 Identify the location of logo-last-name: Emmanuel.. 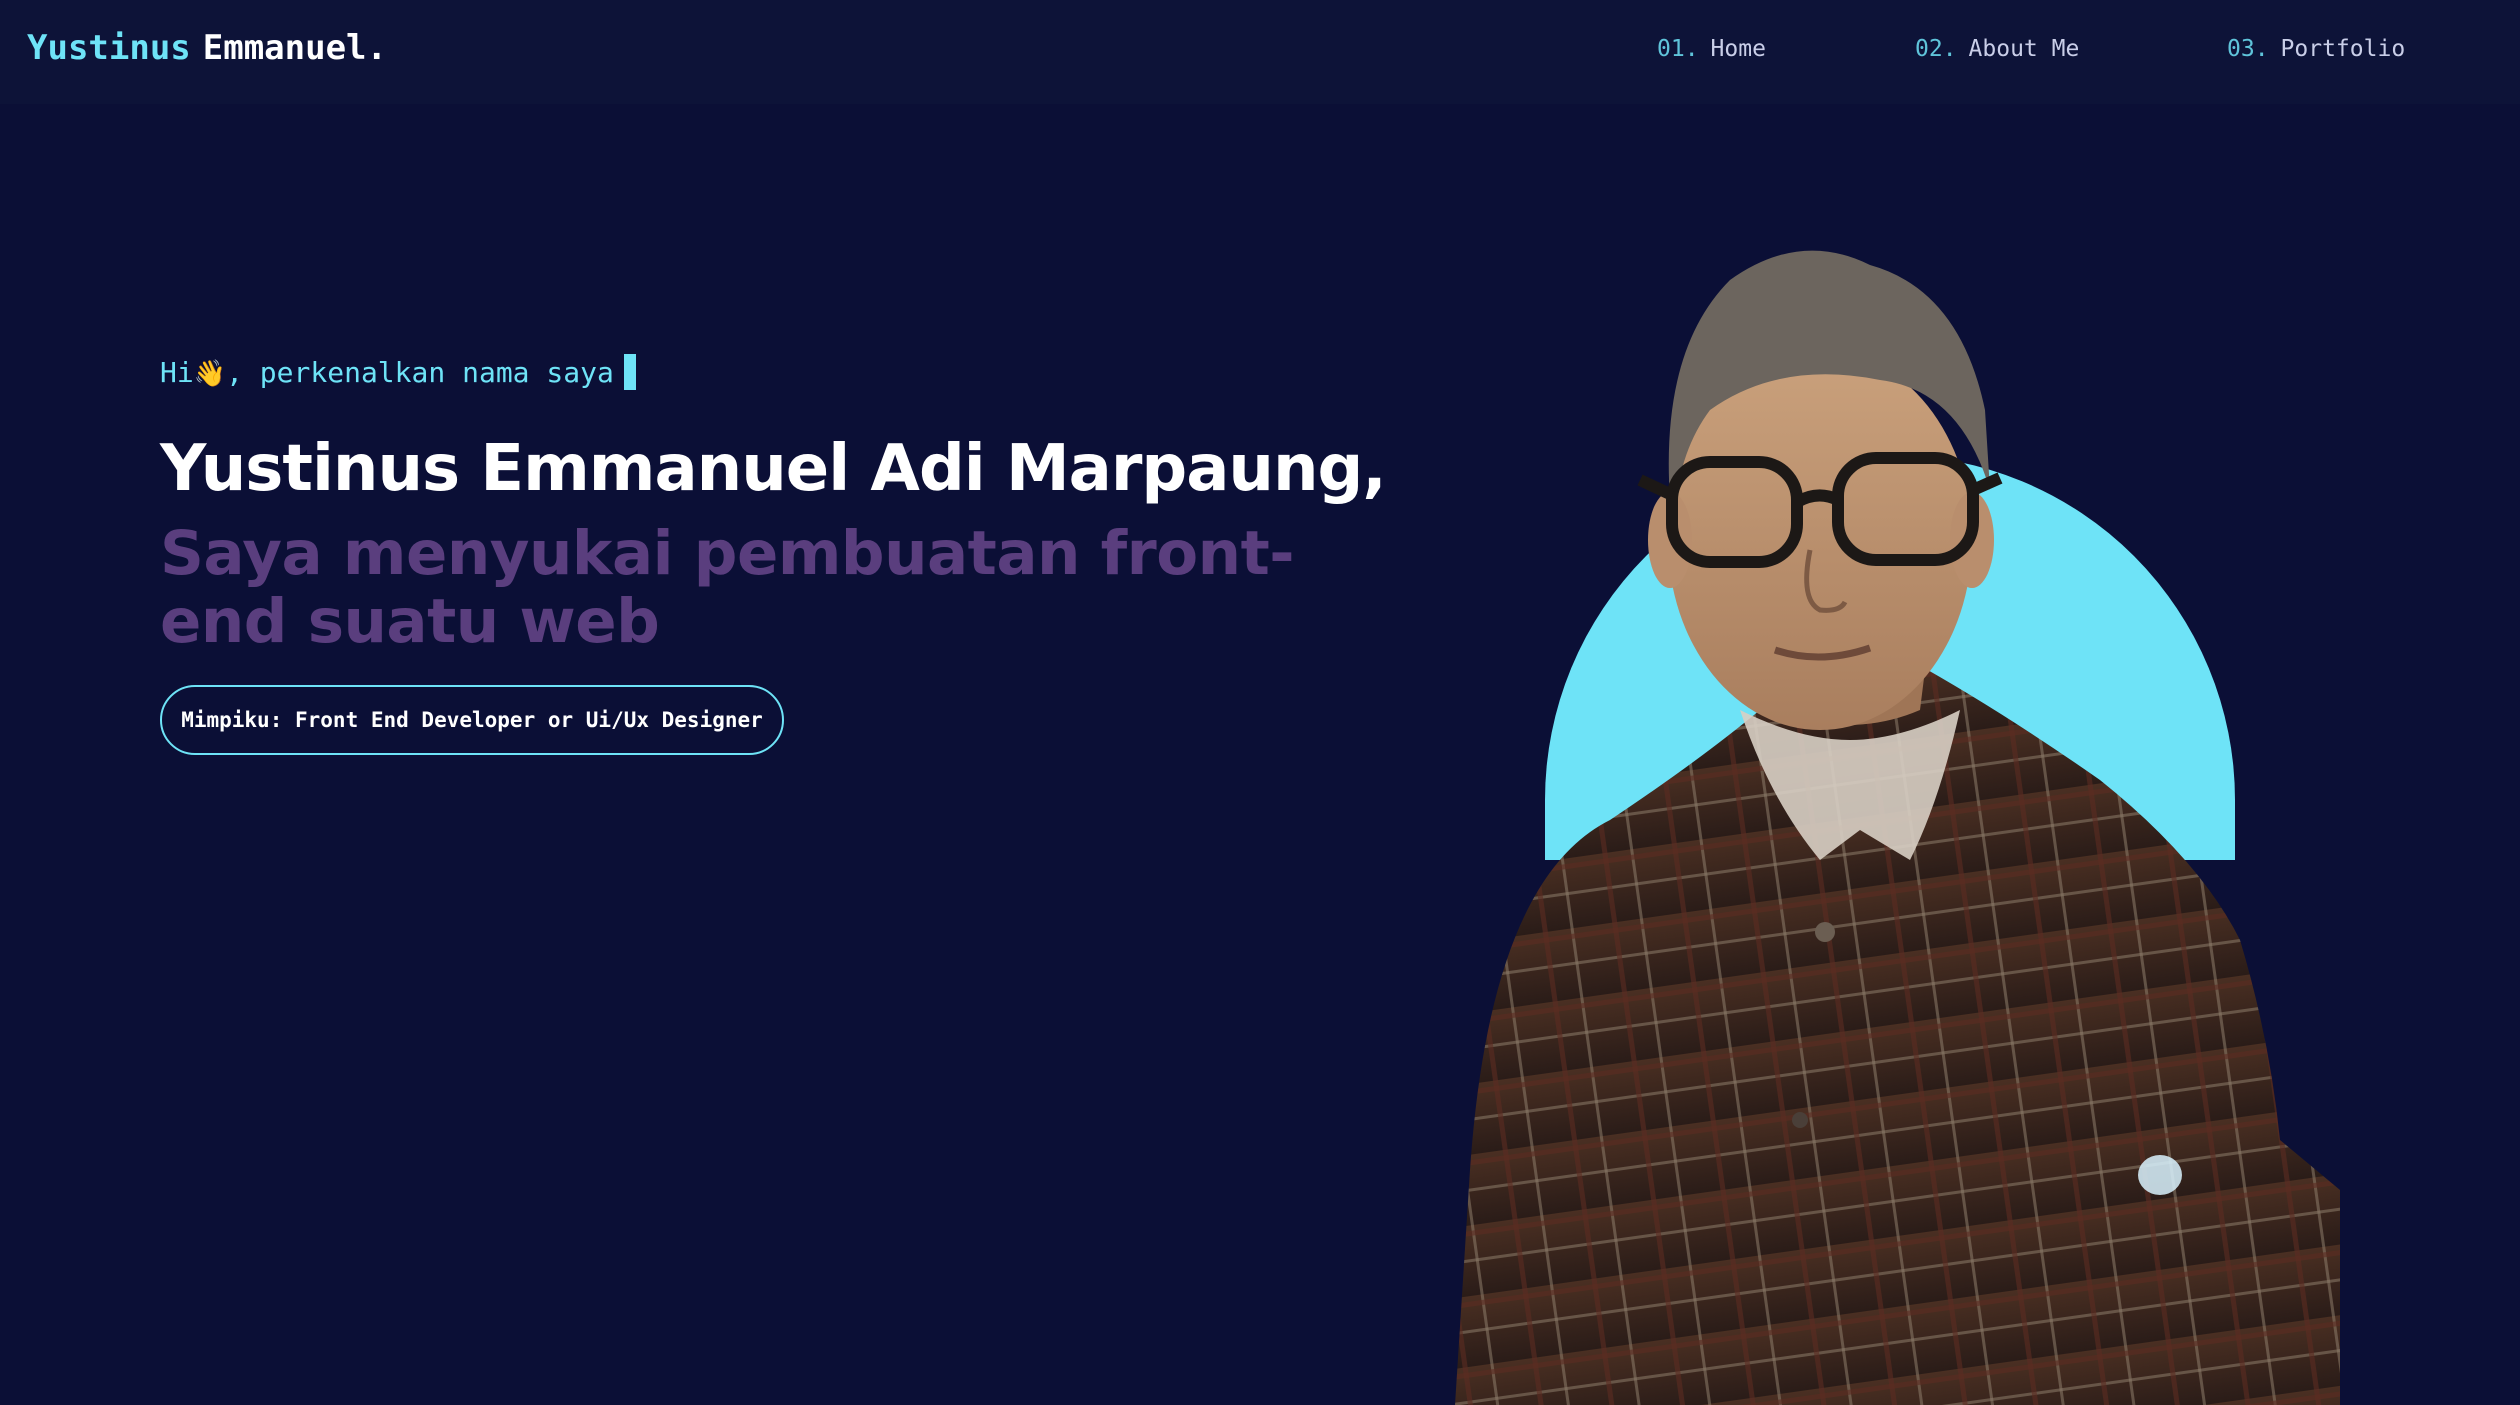
(294, 48).